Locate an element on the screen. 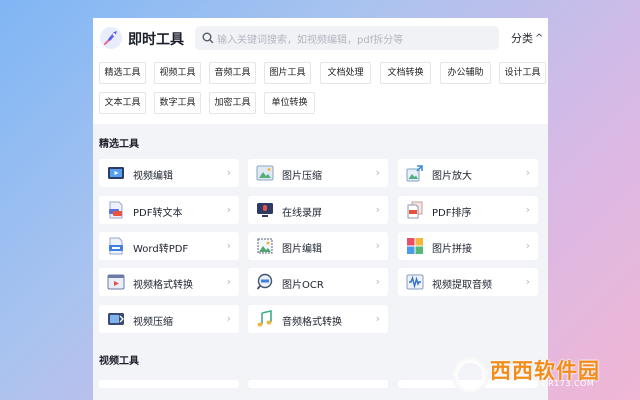 This screenshot has height=400, width=640. section-title-featured: 精选工具 is located at coordinates (119, 144).